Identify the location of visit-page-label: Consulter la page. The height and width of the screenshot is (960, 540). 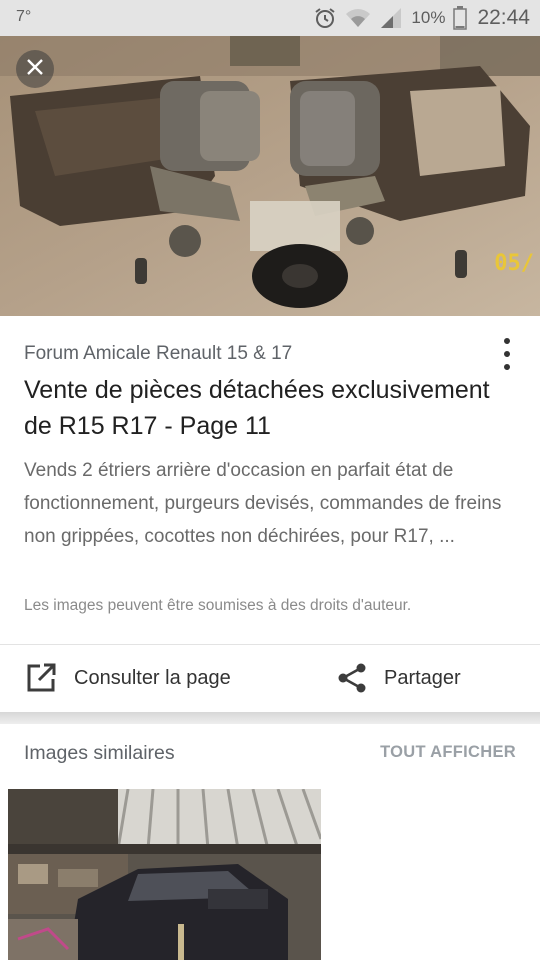
(152, 677).